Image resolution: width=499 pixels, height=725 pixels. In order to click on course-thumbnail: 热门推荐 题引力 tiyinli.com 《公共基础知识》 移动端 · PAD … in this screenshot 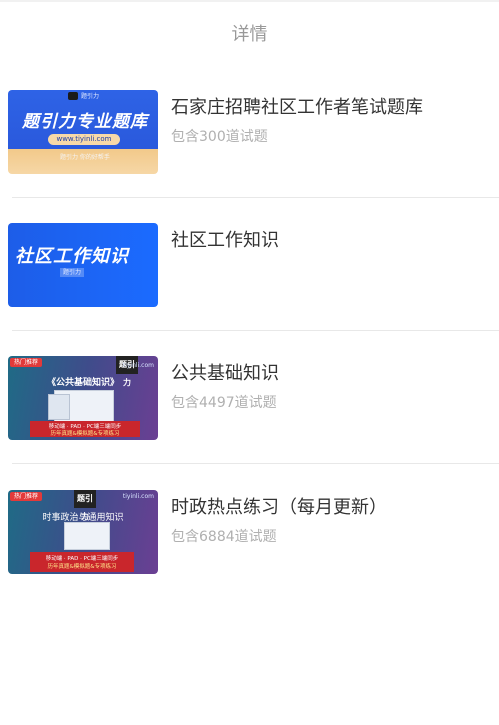, I will do `click(83, 398)`.